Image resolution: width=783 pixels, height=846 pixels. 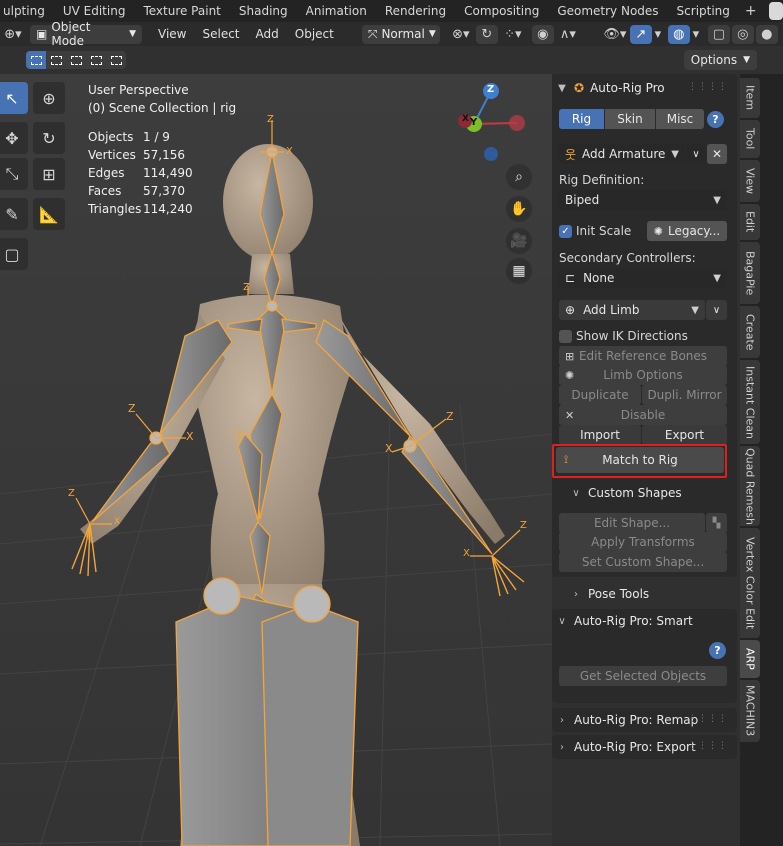 What do you see at coordinates (513, 34) in the screenshot?
I see `snap-target-icon: ⁘▾` at bounding box center [513, 34].